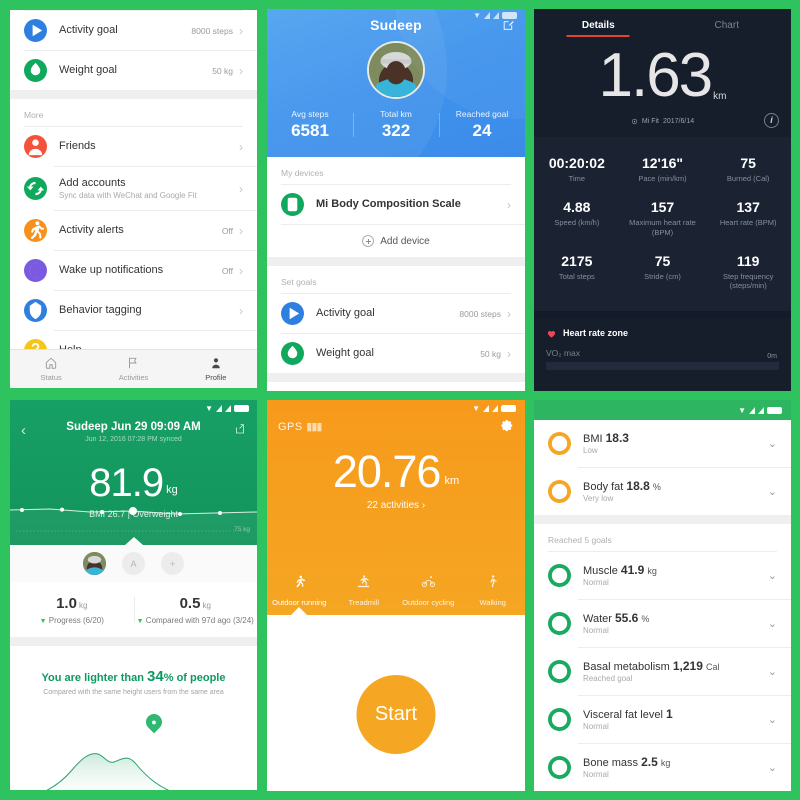 This screenshot has height=800, width=800. Describe the element at coordinates (662, 623) in the screenshot. I see `metric-row-1: Water 55.6 % Normal ⌄` at that location.